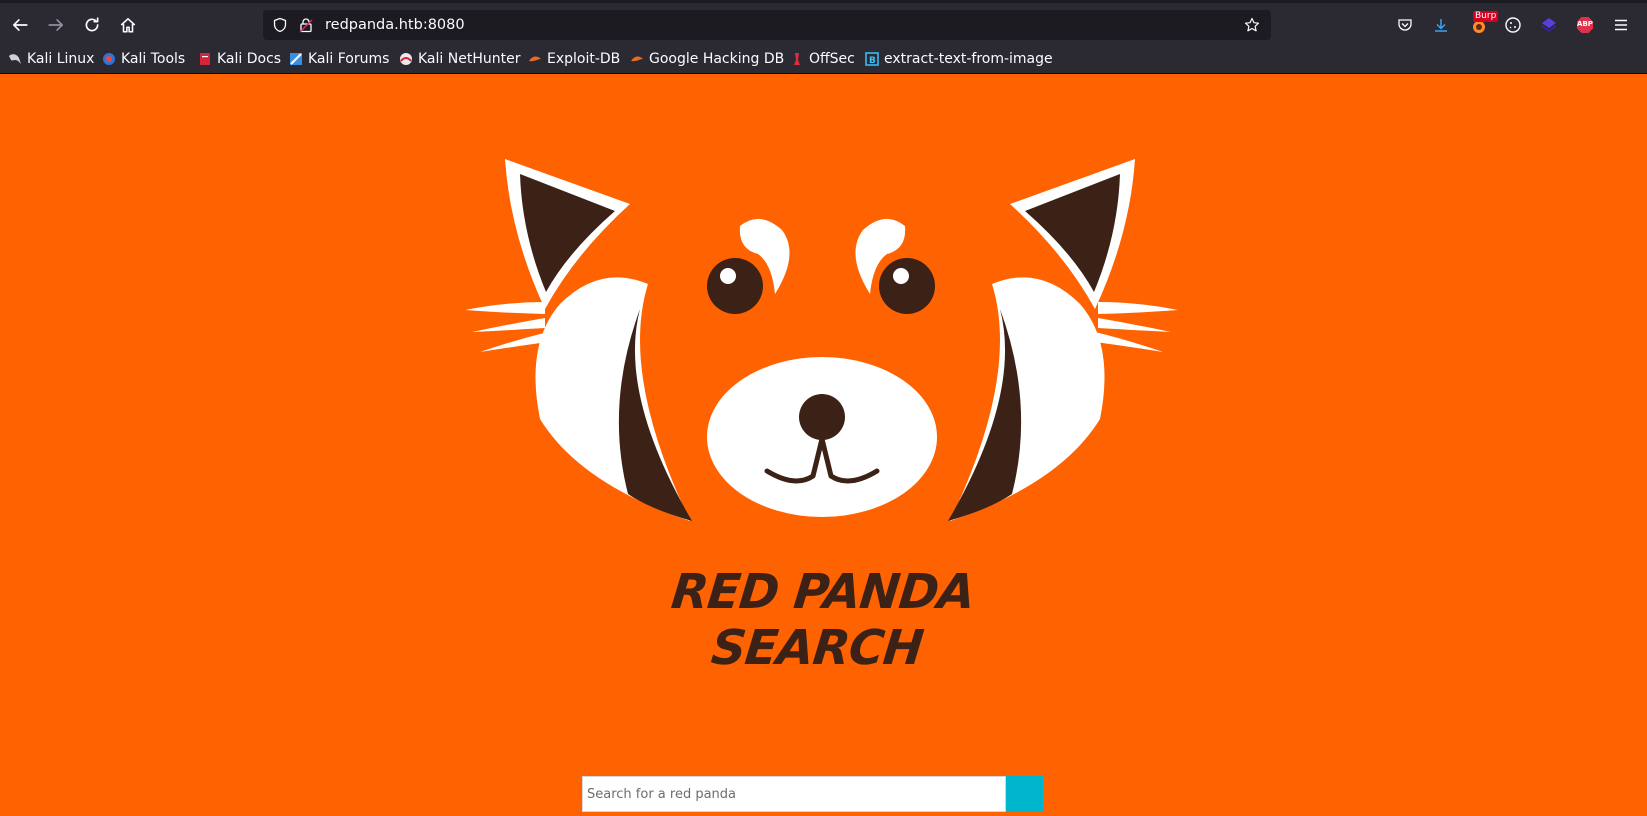 The height and width of the screenshot is (816, 1647). I want to click on bookmark-exploit-db: Exploit-DB, so click(574, 59).